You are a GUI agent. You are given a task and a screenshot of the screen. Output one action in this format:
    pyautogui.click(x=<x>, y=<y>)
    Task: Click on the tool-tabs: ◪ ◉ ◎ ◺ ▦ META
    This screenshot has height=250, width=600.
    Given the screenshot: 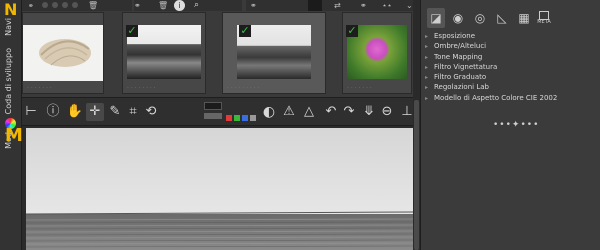 What is the action you would take?
    pyautogui.click(x=510, y=19)
    